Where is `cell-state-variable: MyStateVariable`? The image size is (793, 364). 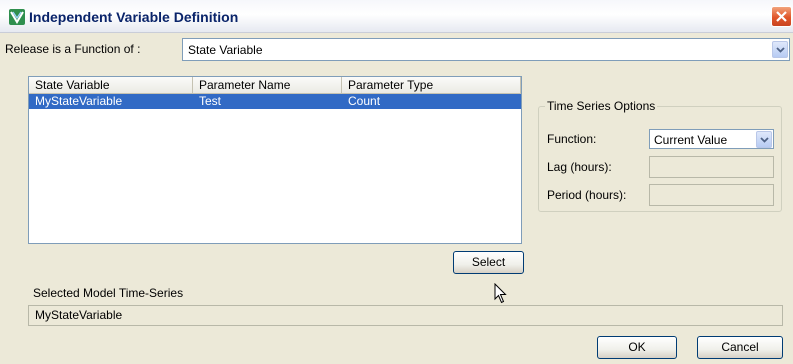 cell-state-variable: MyStateVariable is located at coordinates (79, 101).